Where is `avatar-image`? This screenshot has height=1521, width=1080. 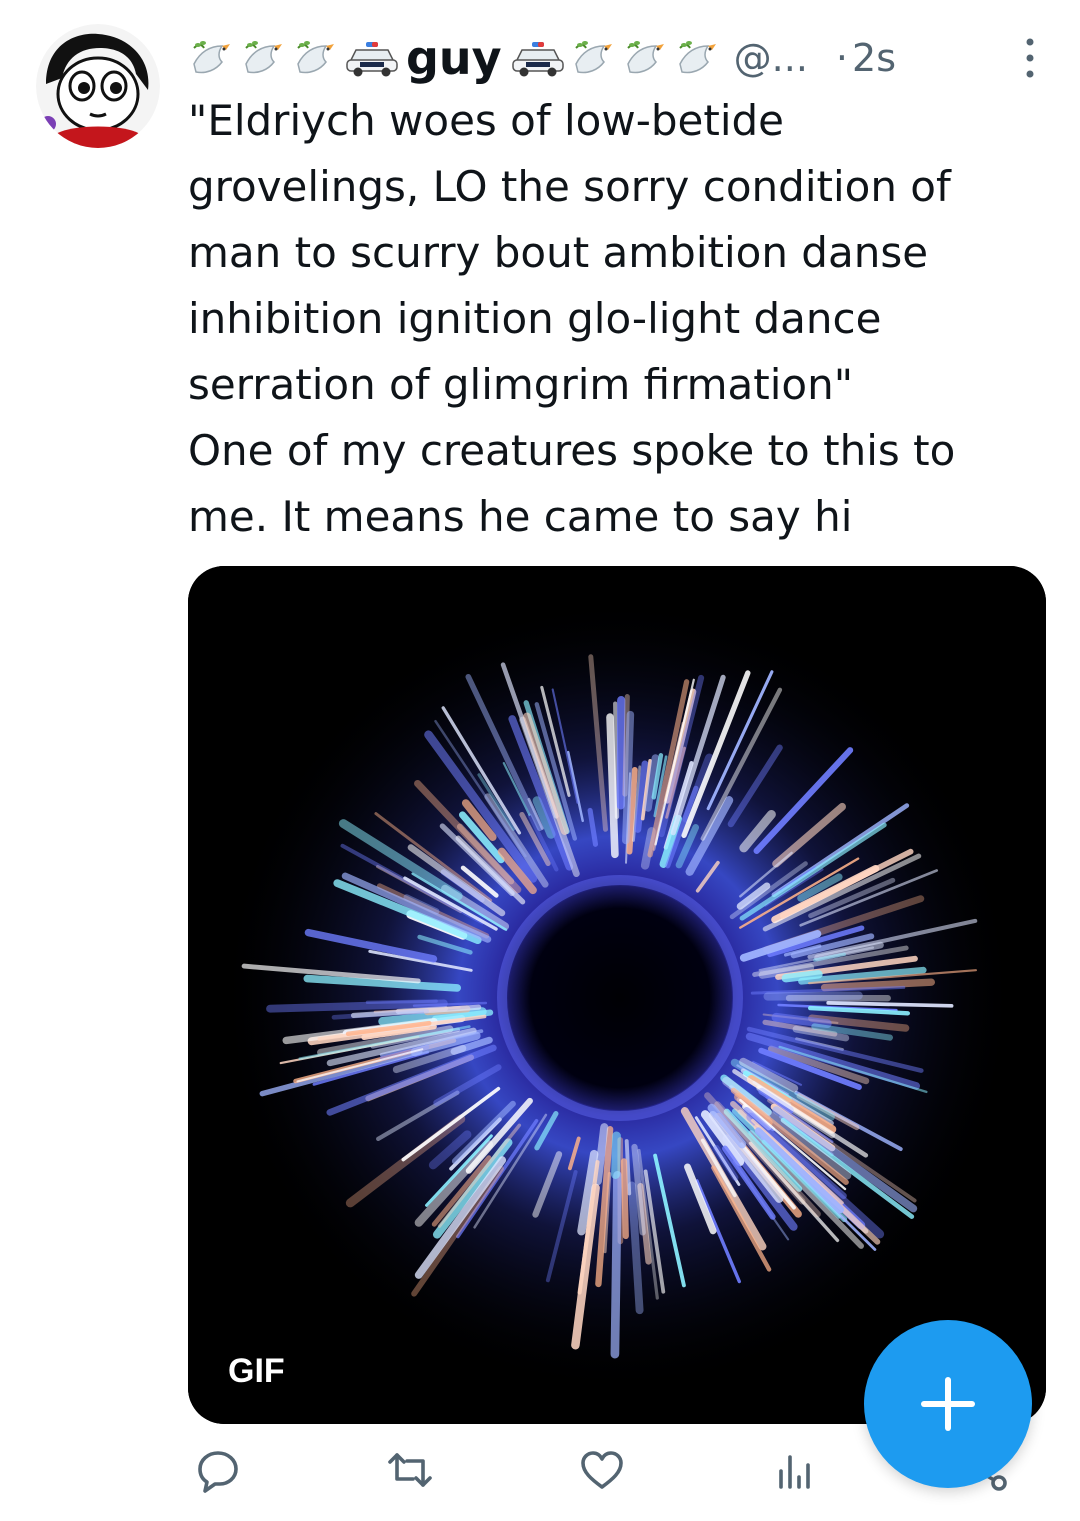 avatar-image is located at coordinates (98, 86).